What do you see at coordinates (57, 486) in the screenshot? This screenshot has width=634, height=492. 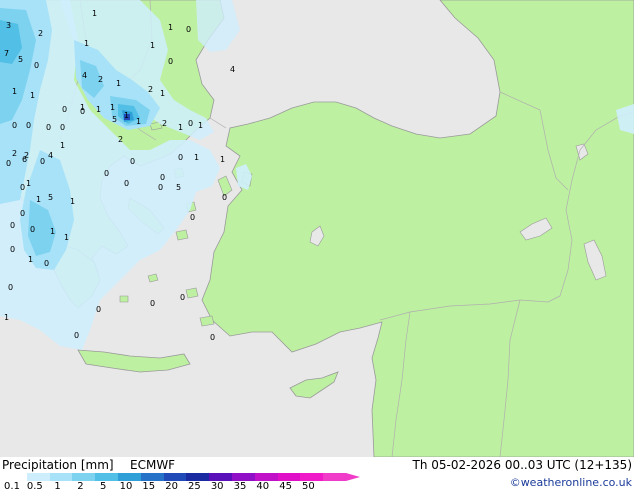 I see `scale-tick-label: 1` at bounding box center [57, 486].